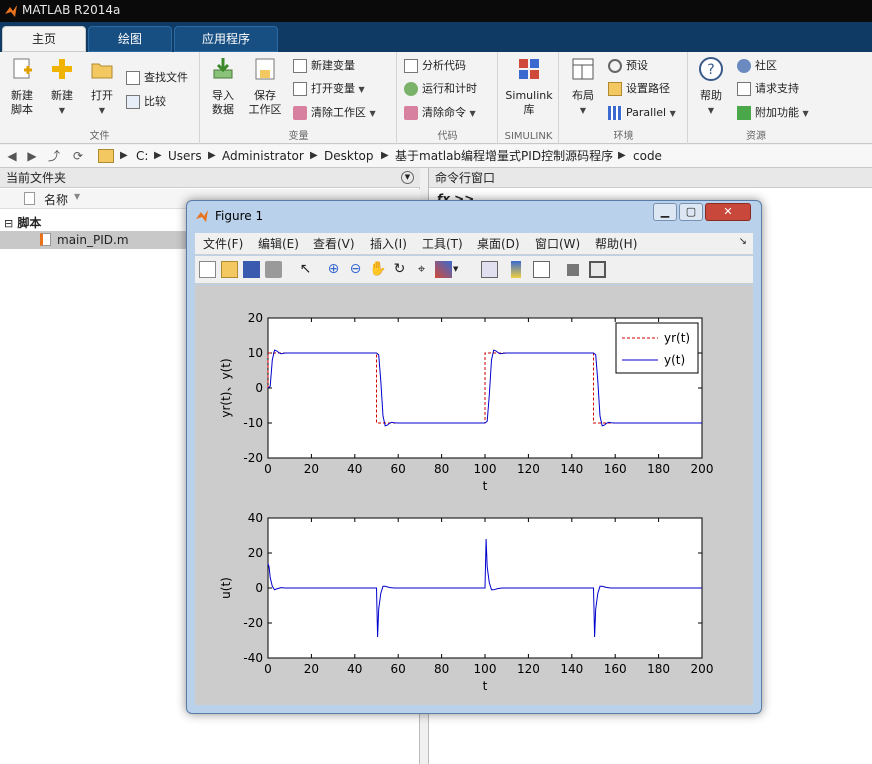  I want to click on y-tick-label: 0, so click(259, 588).